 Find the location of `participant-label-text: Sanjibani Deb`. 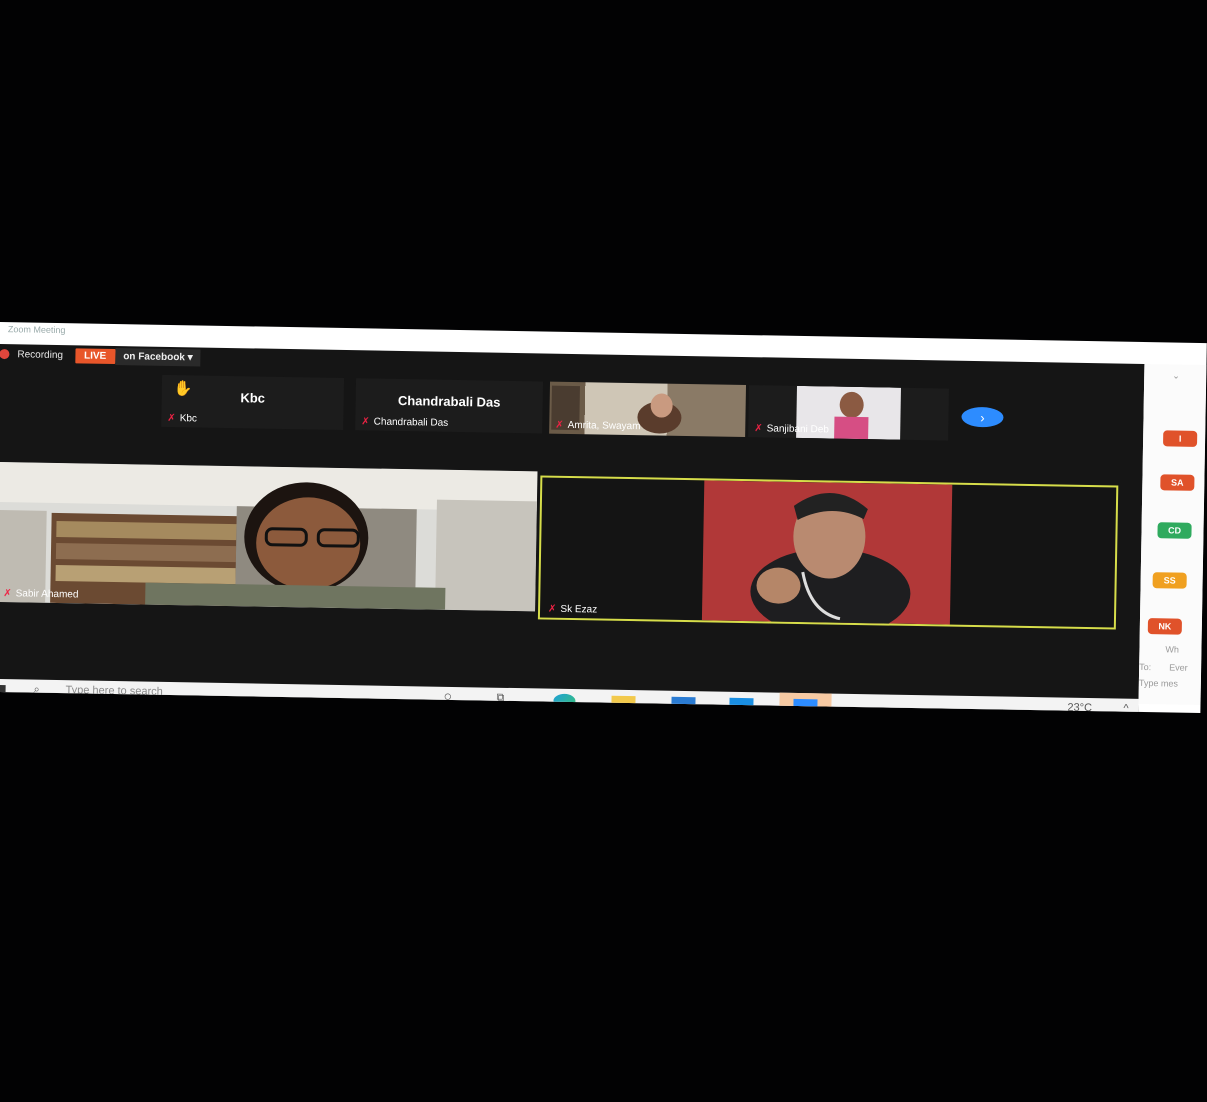

participant-label-text: Sanjibani Deb is located at coordinates (797, 429).